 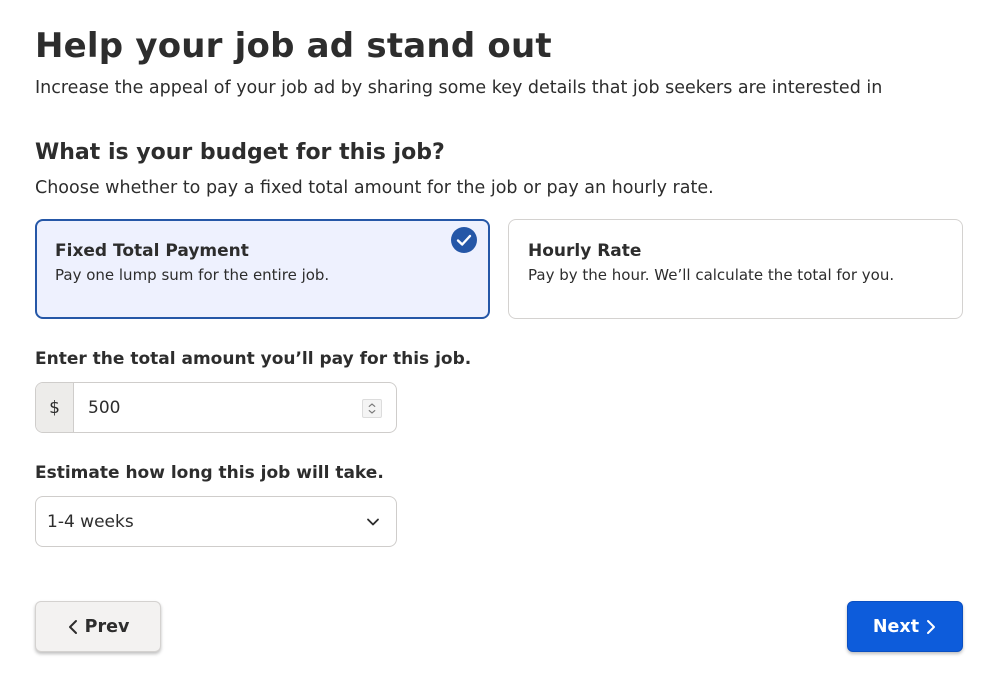 I want to click on chevron-right-icon, so click(x=931, y=626).